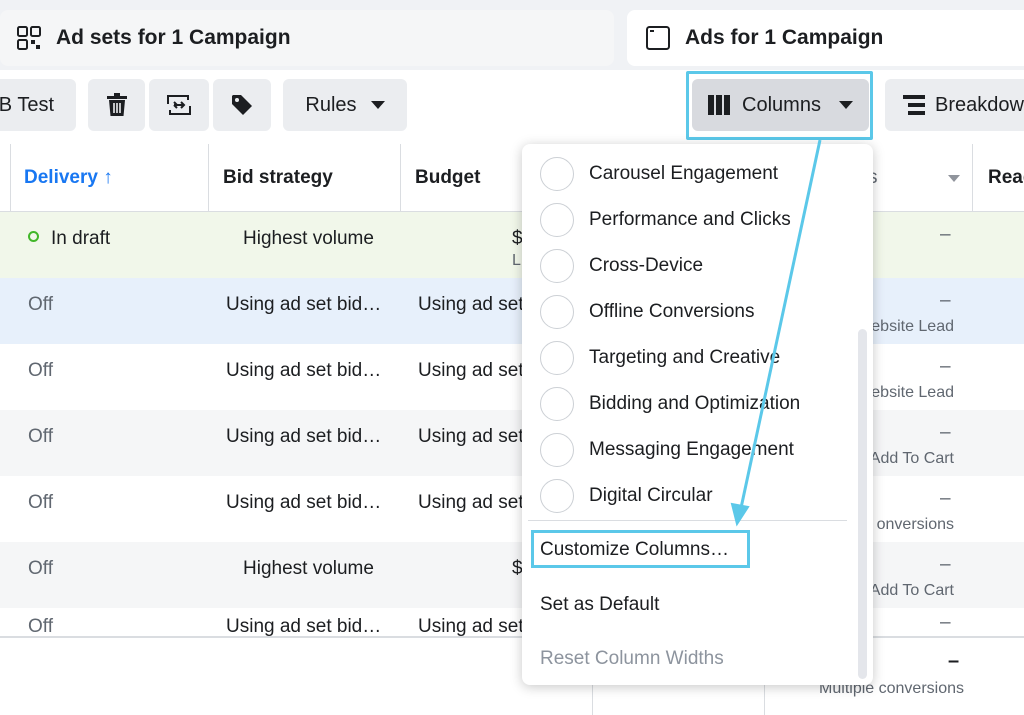 Image resolution: width=1024 pixels, height=715 pixels. What do you see at coordinates (719, 105) in the screenshot?
I see `columns-icon` at bounding box center [719, 105].